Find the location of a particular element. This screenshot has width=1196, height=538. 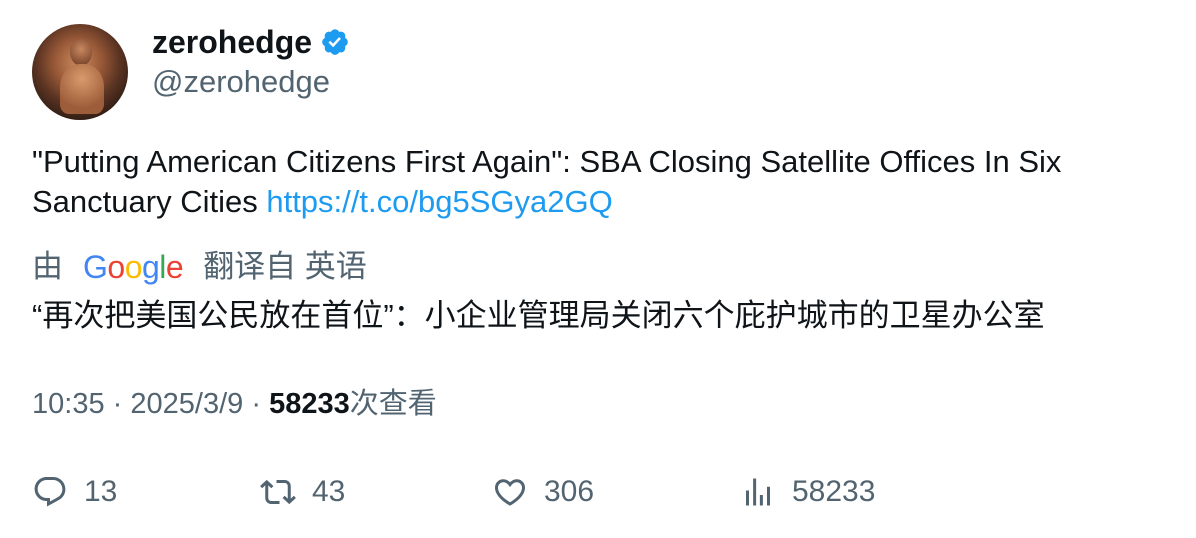

views-button: 58233 is located at coordinates (807, 492).